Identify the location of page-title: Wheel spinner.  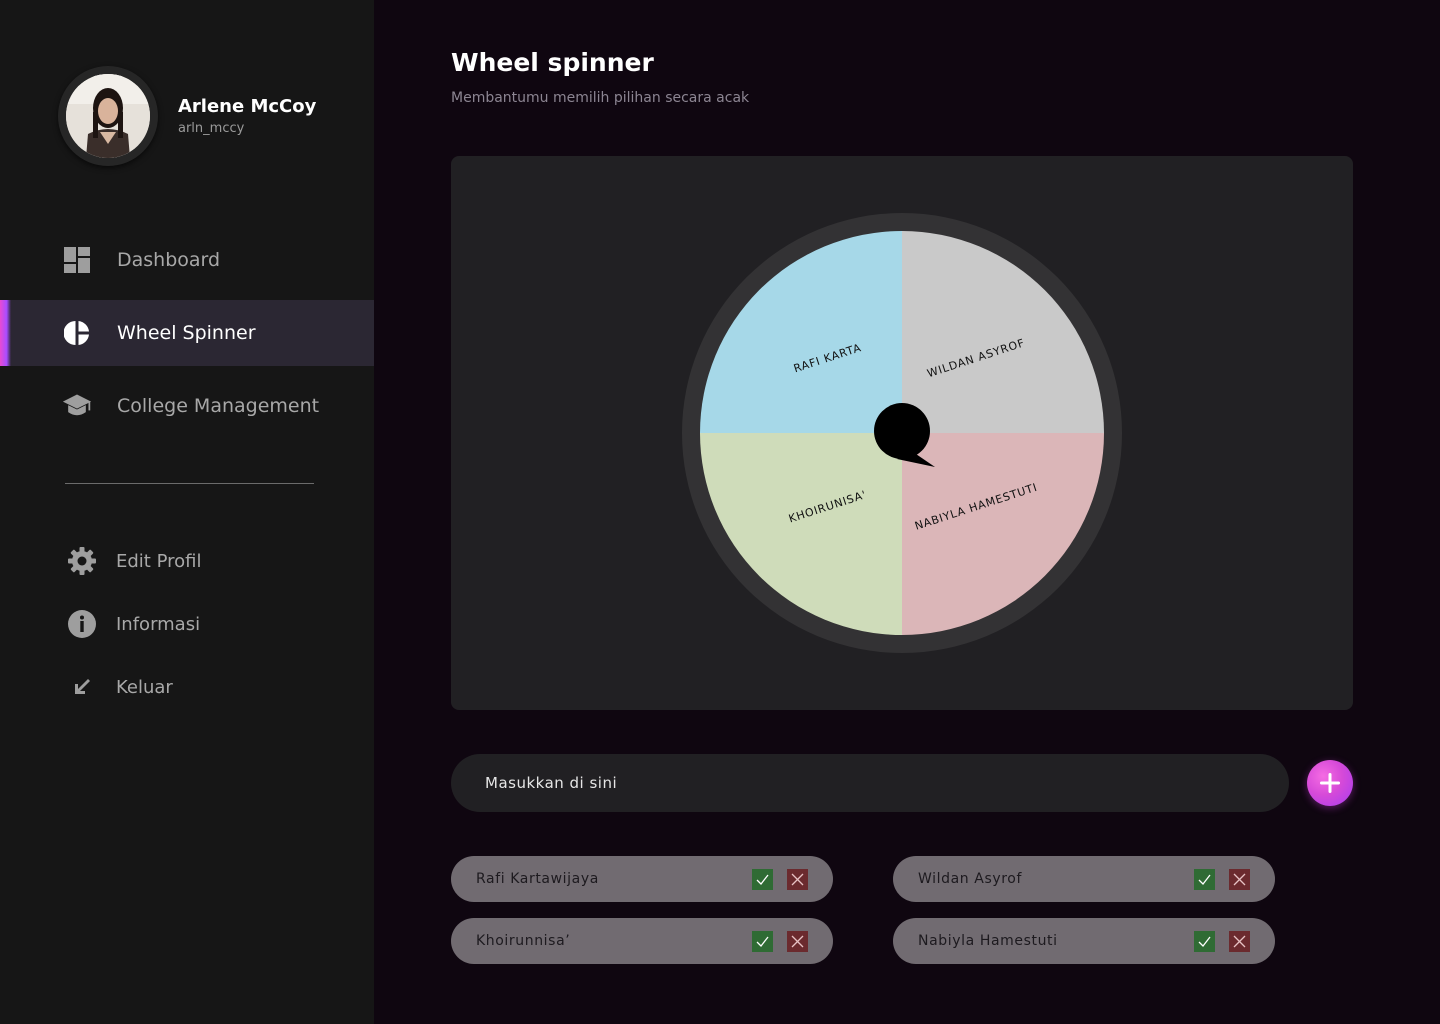
(552, 62).